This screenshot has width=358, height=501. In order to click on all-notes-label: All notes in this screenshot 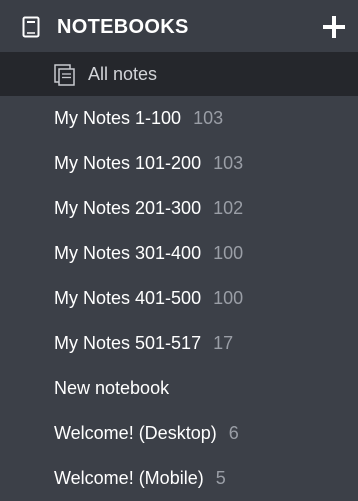, I will do `click(123, 74)`.